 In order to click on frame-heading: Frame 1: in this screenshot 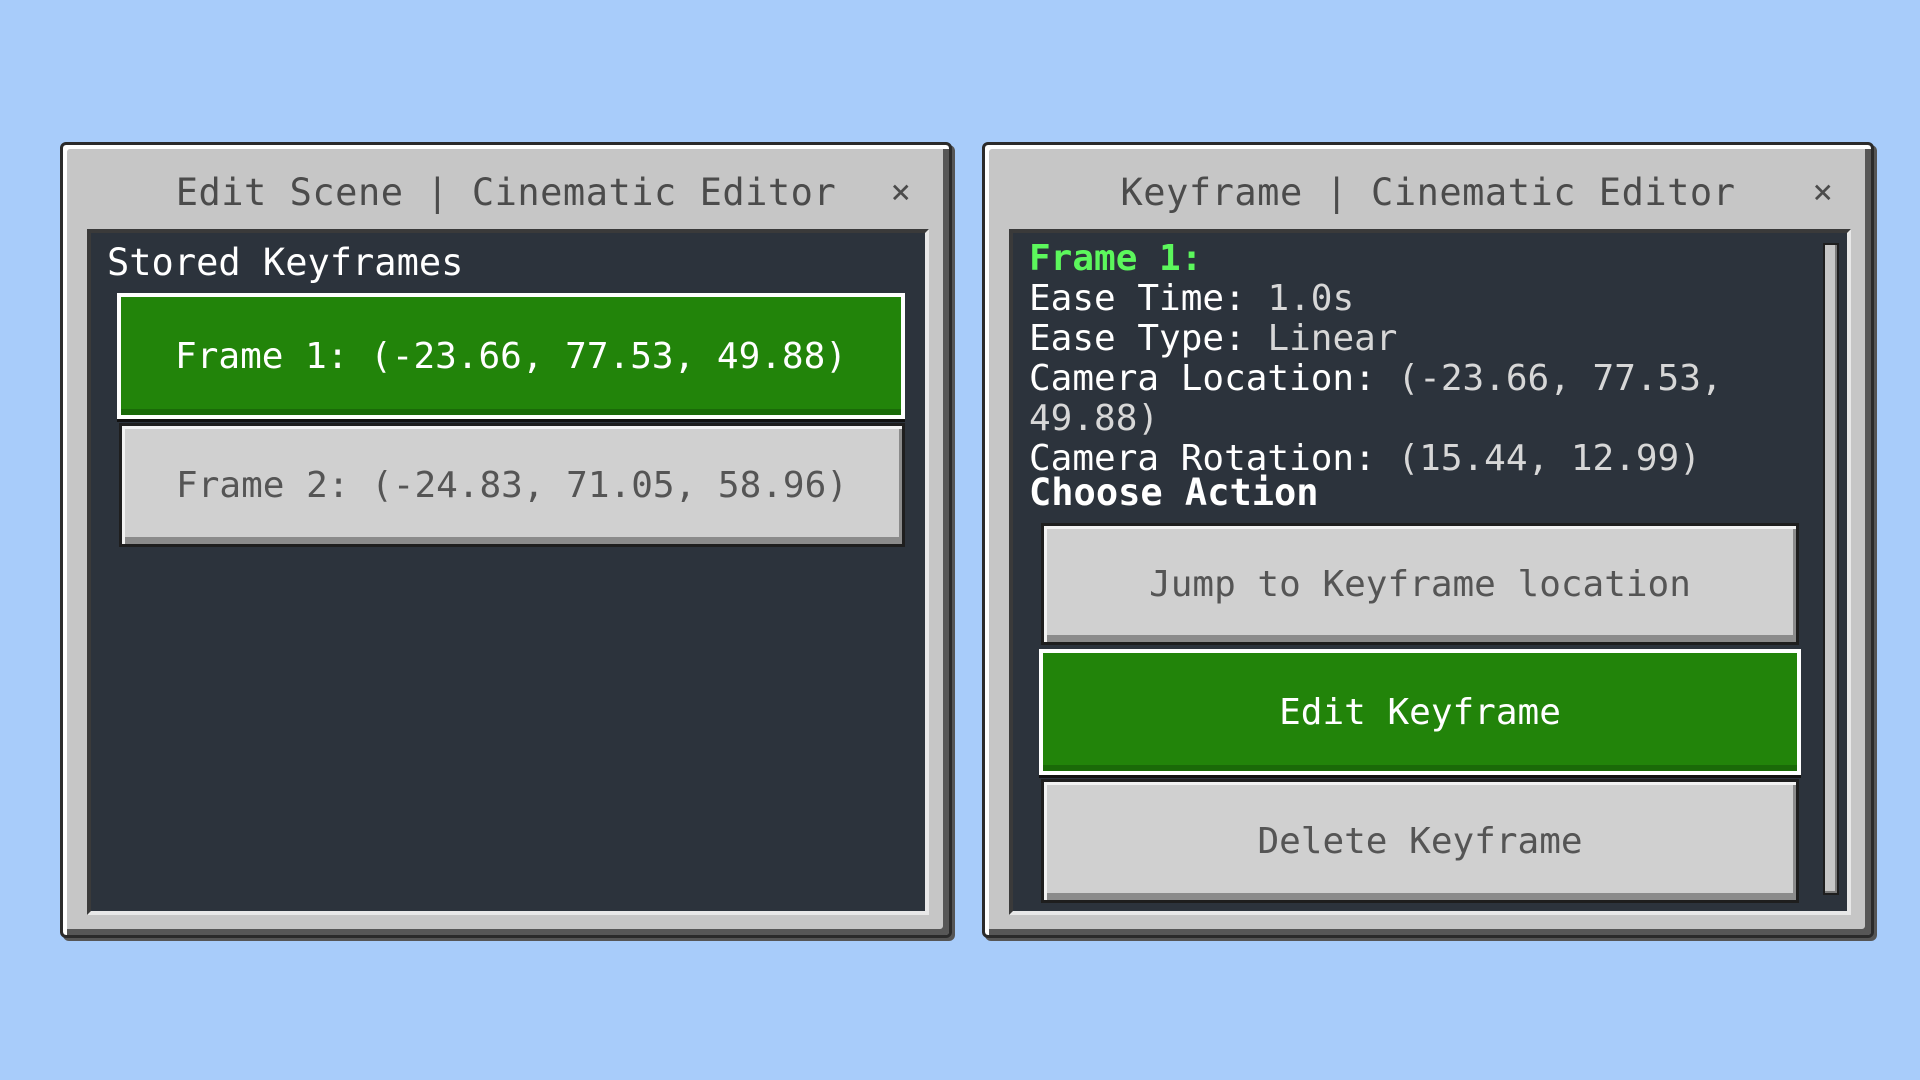, I will do `click(1116, 258)`.